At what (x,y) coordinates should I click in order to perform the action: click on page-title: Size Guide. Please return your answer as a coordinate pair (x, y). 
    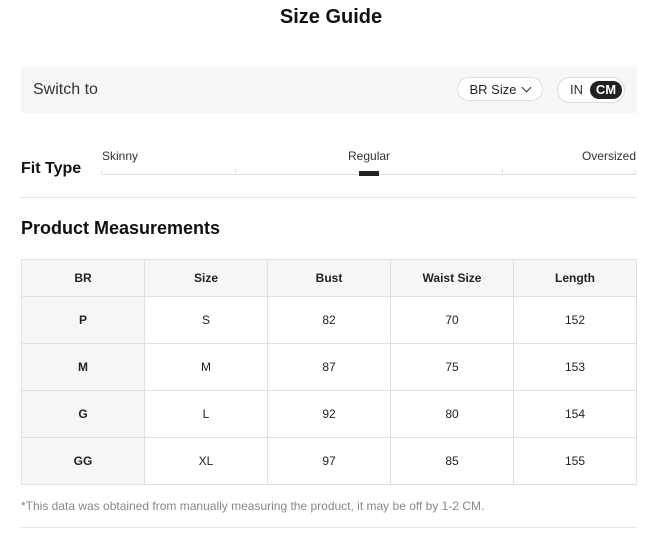
    Looking at the image, I should click on (331, 17).